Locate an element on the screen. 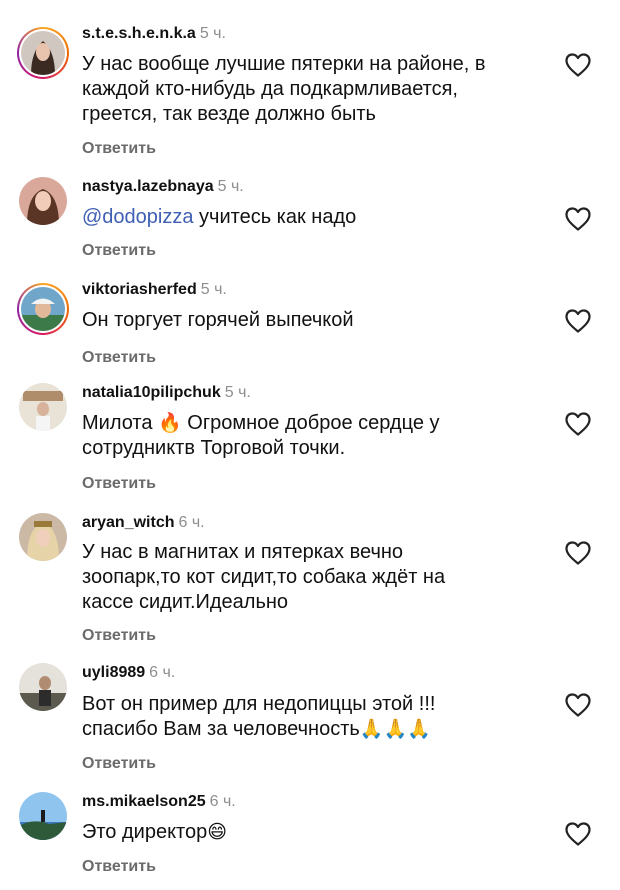  comment-meta: ms.mikaelson25 6 ч. is located at coordinates (159, 802).